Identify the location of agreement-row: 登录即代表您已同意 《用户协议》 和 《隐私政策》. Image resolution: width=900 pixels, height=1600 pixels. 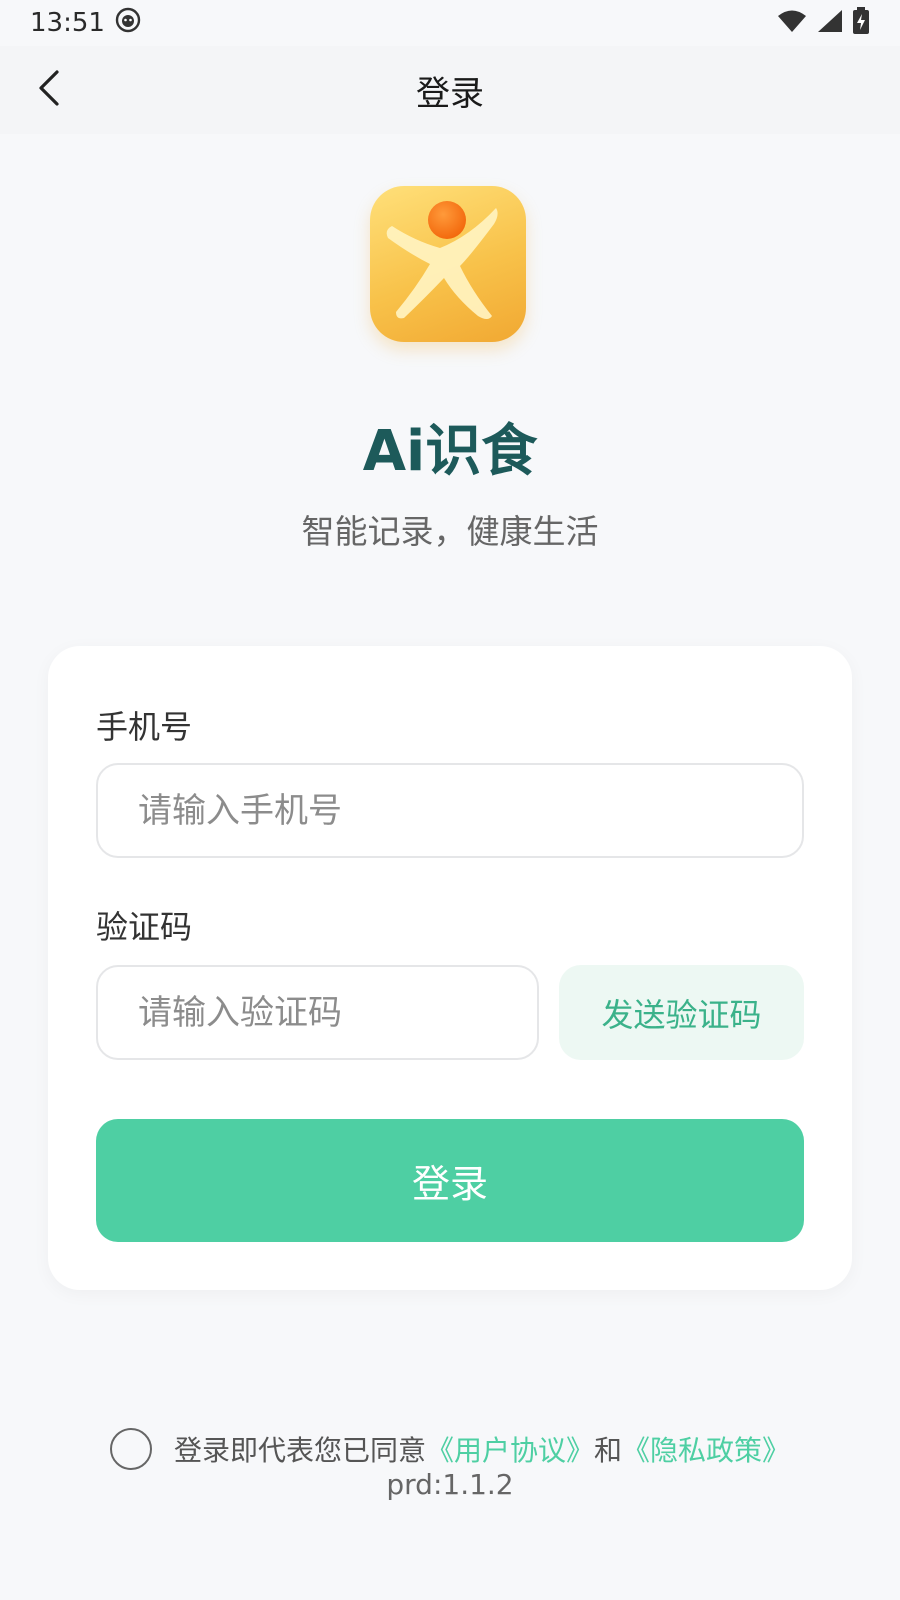
(450, 1449).